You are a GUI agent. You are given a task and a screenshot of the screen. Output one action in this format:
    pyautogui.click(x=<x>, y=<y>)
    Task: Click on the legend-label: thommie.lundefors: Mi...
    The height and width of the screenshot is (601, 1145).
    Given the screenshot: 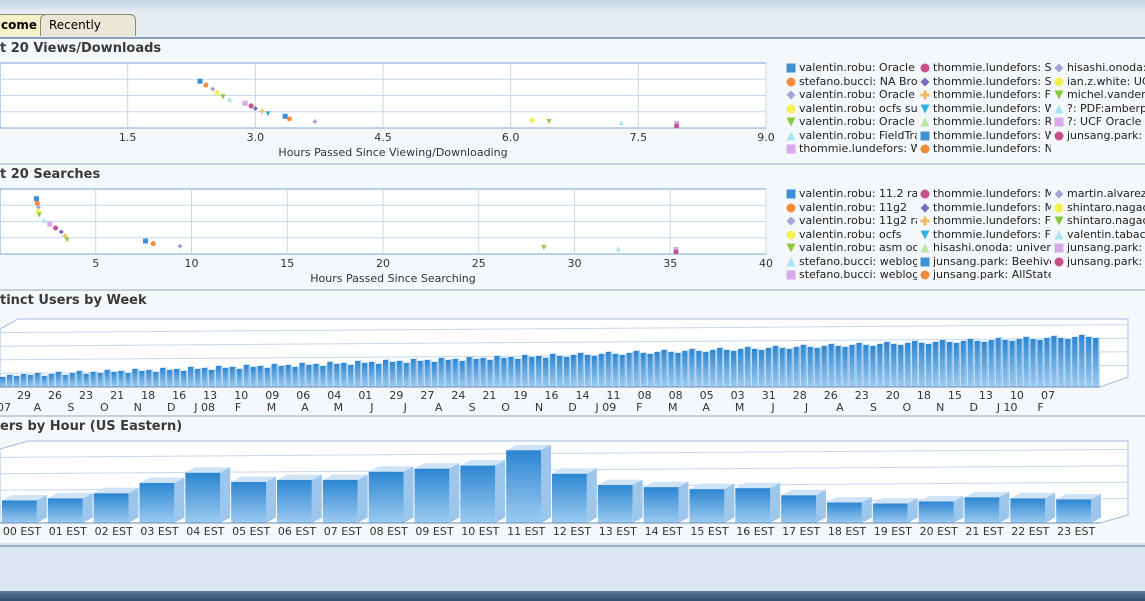 What is the action you would take?
    pyautogui.click(x=992, y=193)
    